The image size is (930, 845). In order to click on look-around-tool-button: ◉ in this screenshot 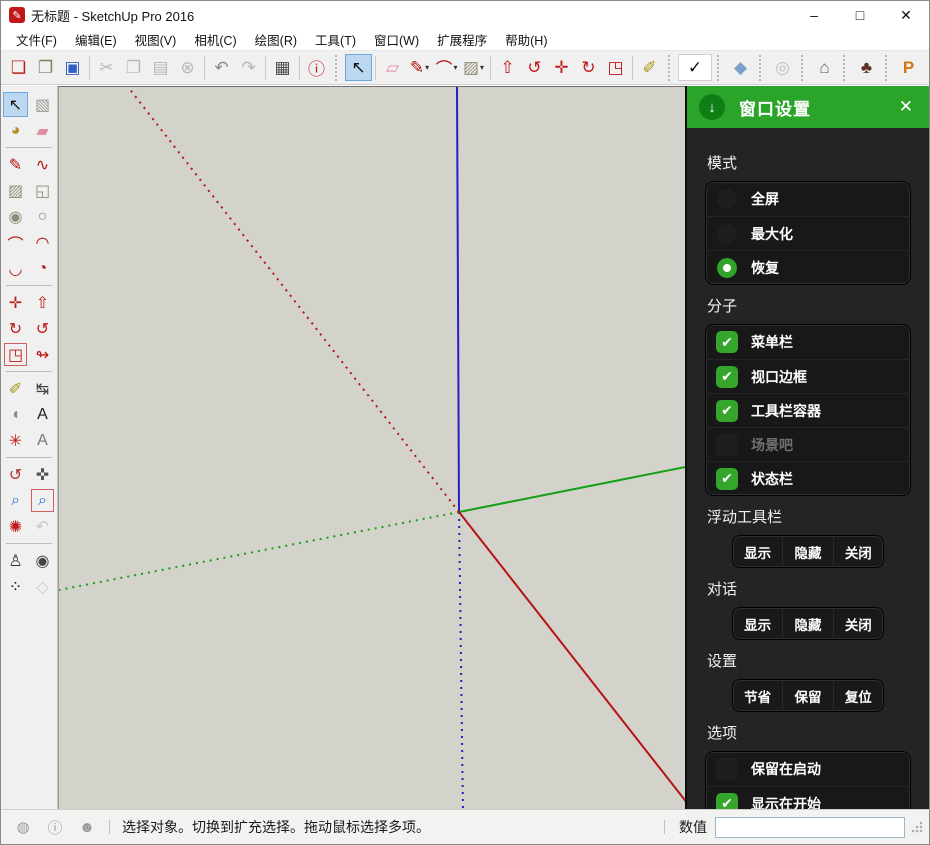, I will do `click(42, 560)`.